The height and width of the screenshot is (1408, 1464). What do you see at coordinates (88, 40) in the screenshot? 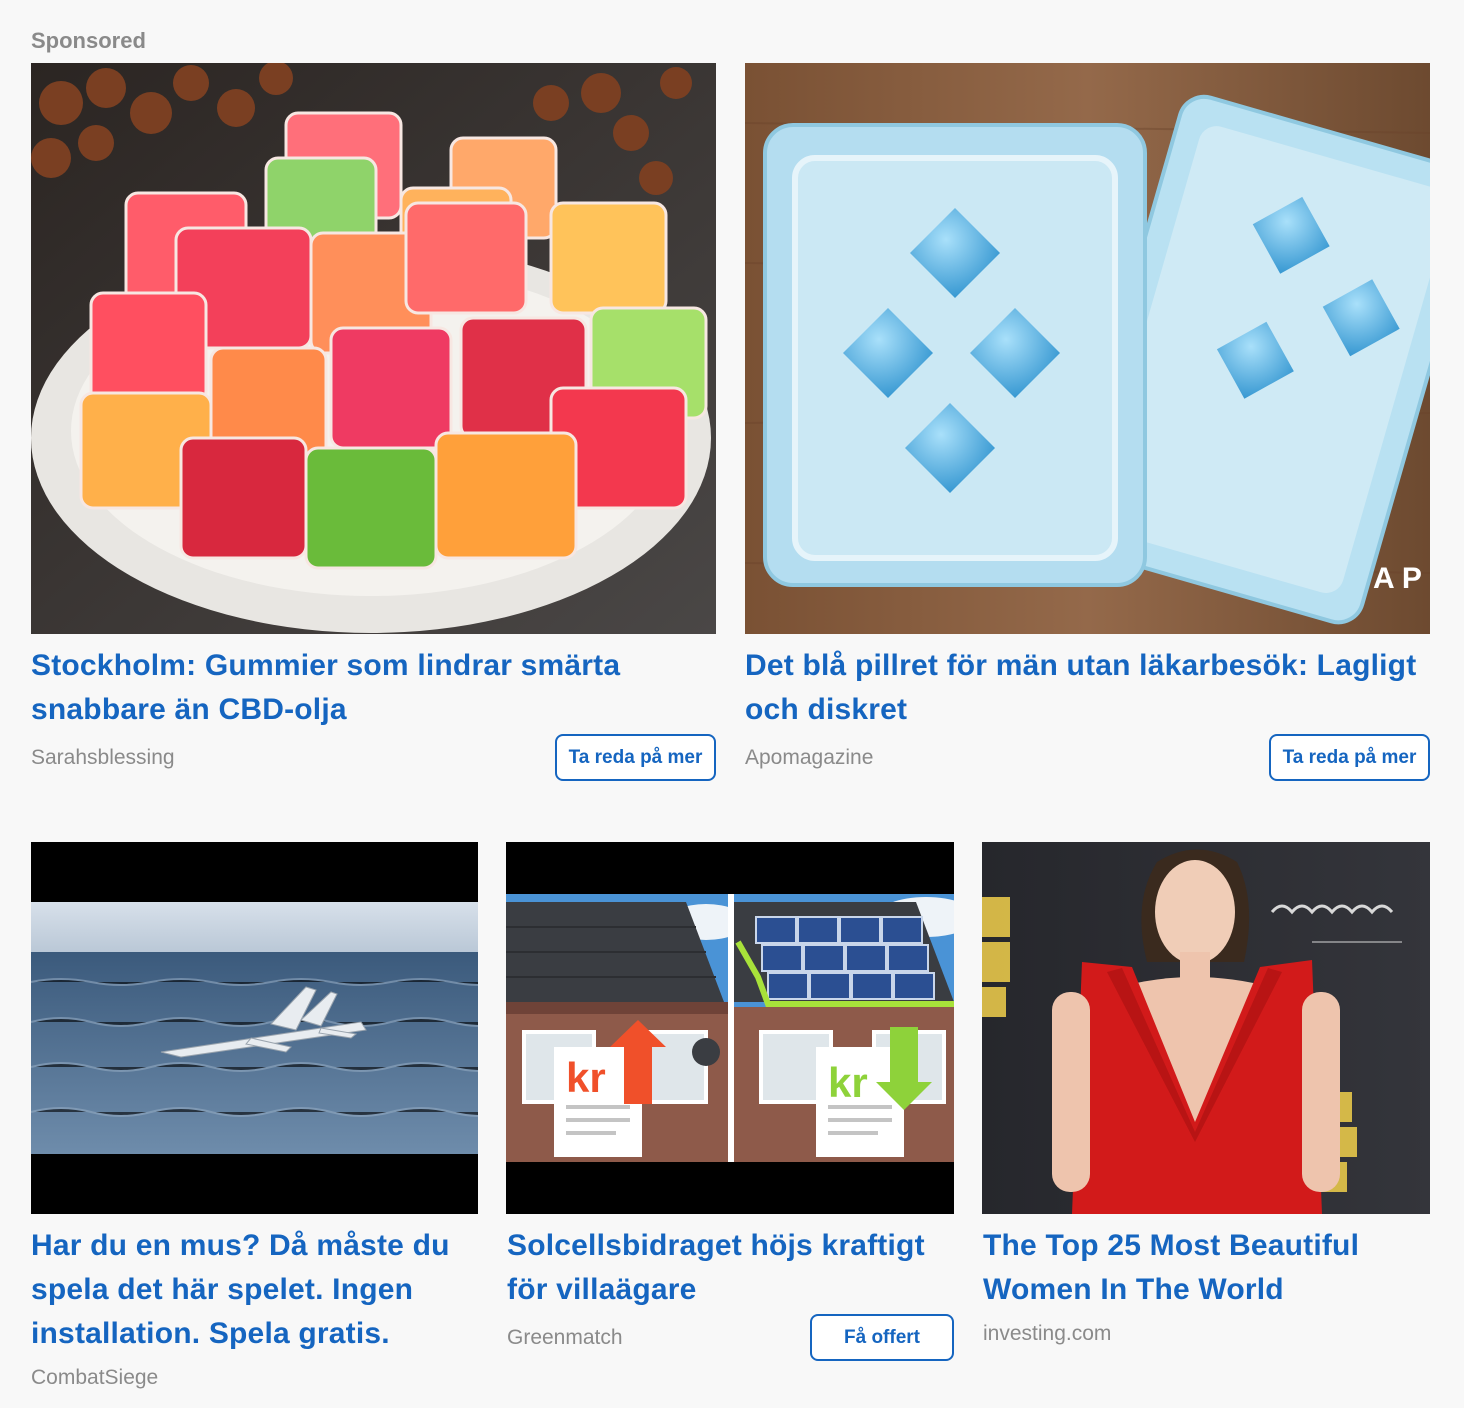
I see `sponsored-label: Sponsored` at bounding box center [88, 40].